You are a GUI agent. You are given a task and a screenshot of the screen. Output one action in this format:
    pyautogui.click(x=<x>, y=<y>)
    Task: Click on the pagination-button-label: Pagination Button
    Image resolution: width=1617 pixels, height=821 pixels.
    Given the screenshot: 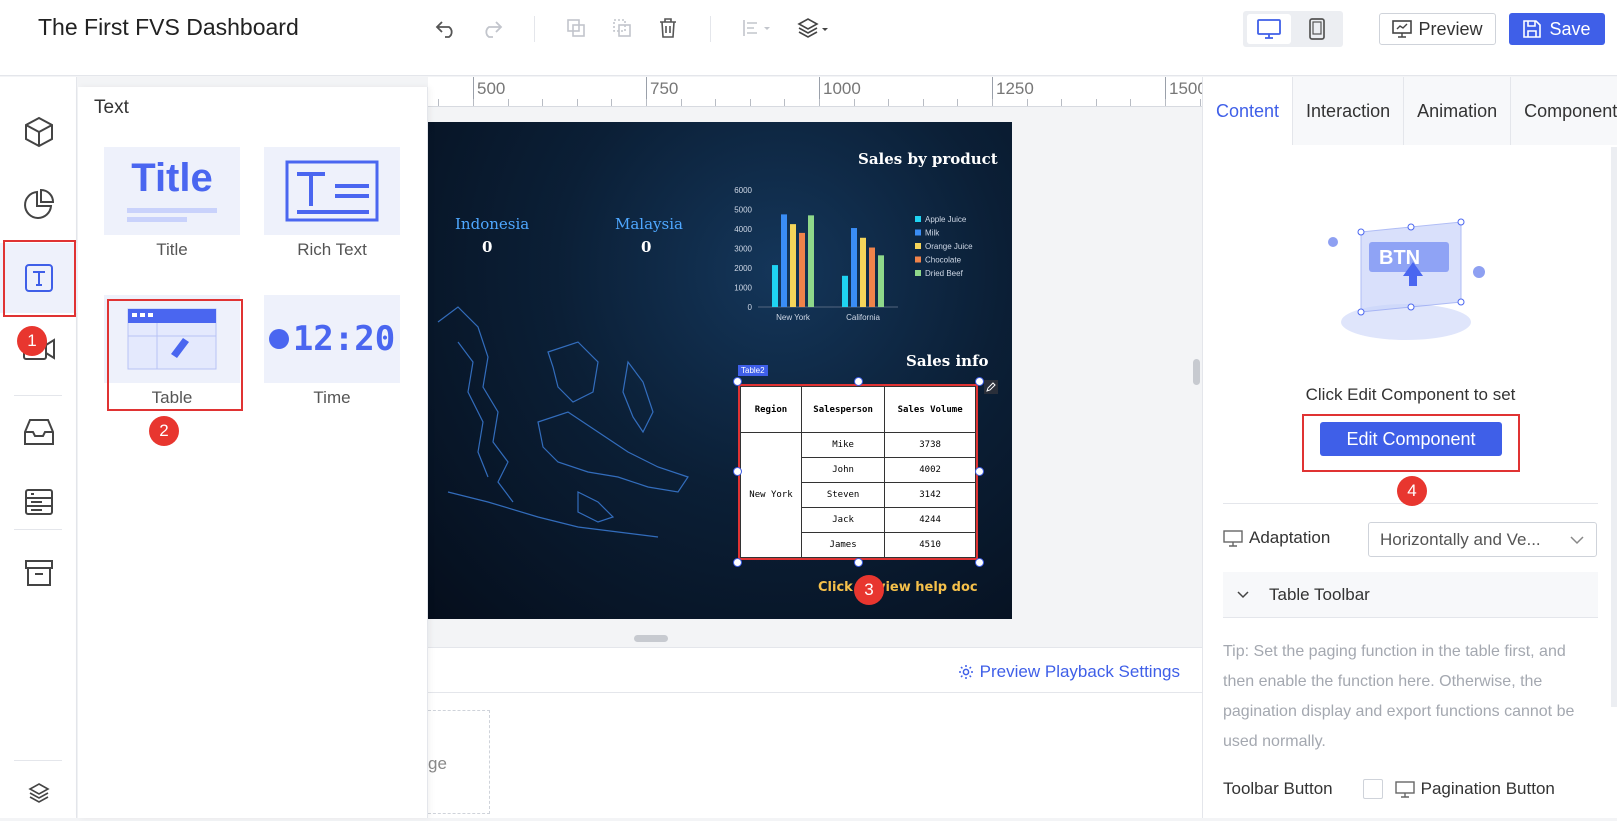 What is the action you would take?
    pyautogui.click(x=1487, y=788)
    